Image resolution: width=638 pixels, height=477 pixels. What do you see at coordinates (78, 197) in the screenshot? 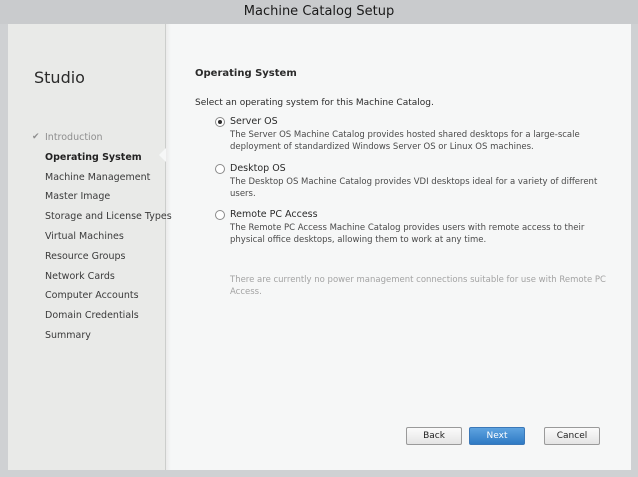
I see `step-label: Master Image` at bounding box center [78, 197].